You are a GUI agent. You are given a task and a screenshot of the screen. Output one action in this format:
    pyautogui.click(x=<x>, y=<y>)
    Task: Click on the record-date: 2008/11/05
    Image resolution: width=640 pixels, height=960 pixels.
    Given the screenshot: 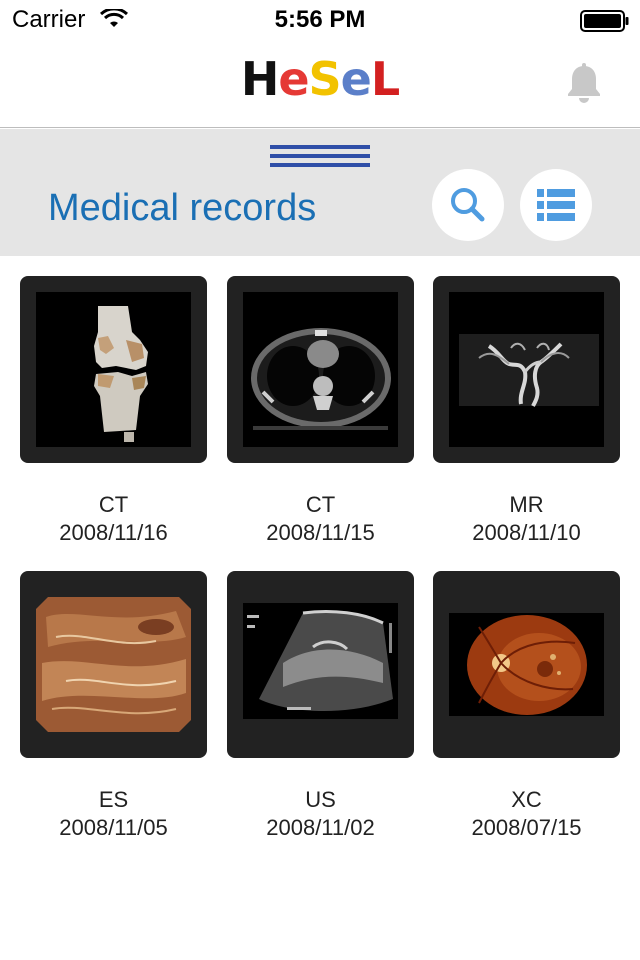 What is the action you would take?
    pyautogui.click(x=113, y=827)
    